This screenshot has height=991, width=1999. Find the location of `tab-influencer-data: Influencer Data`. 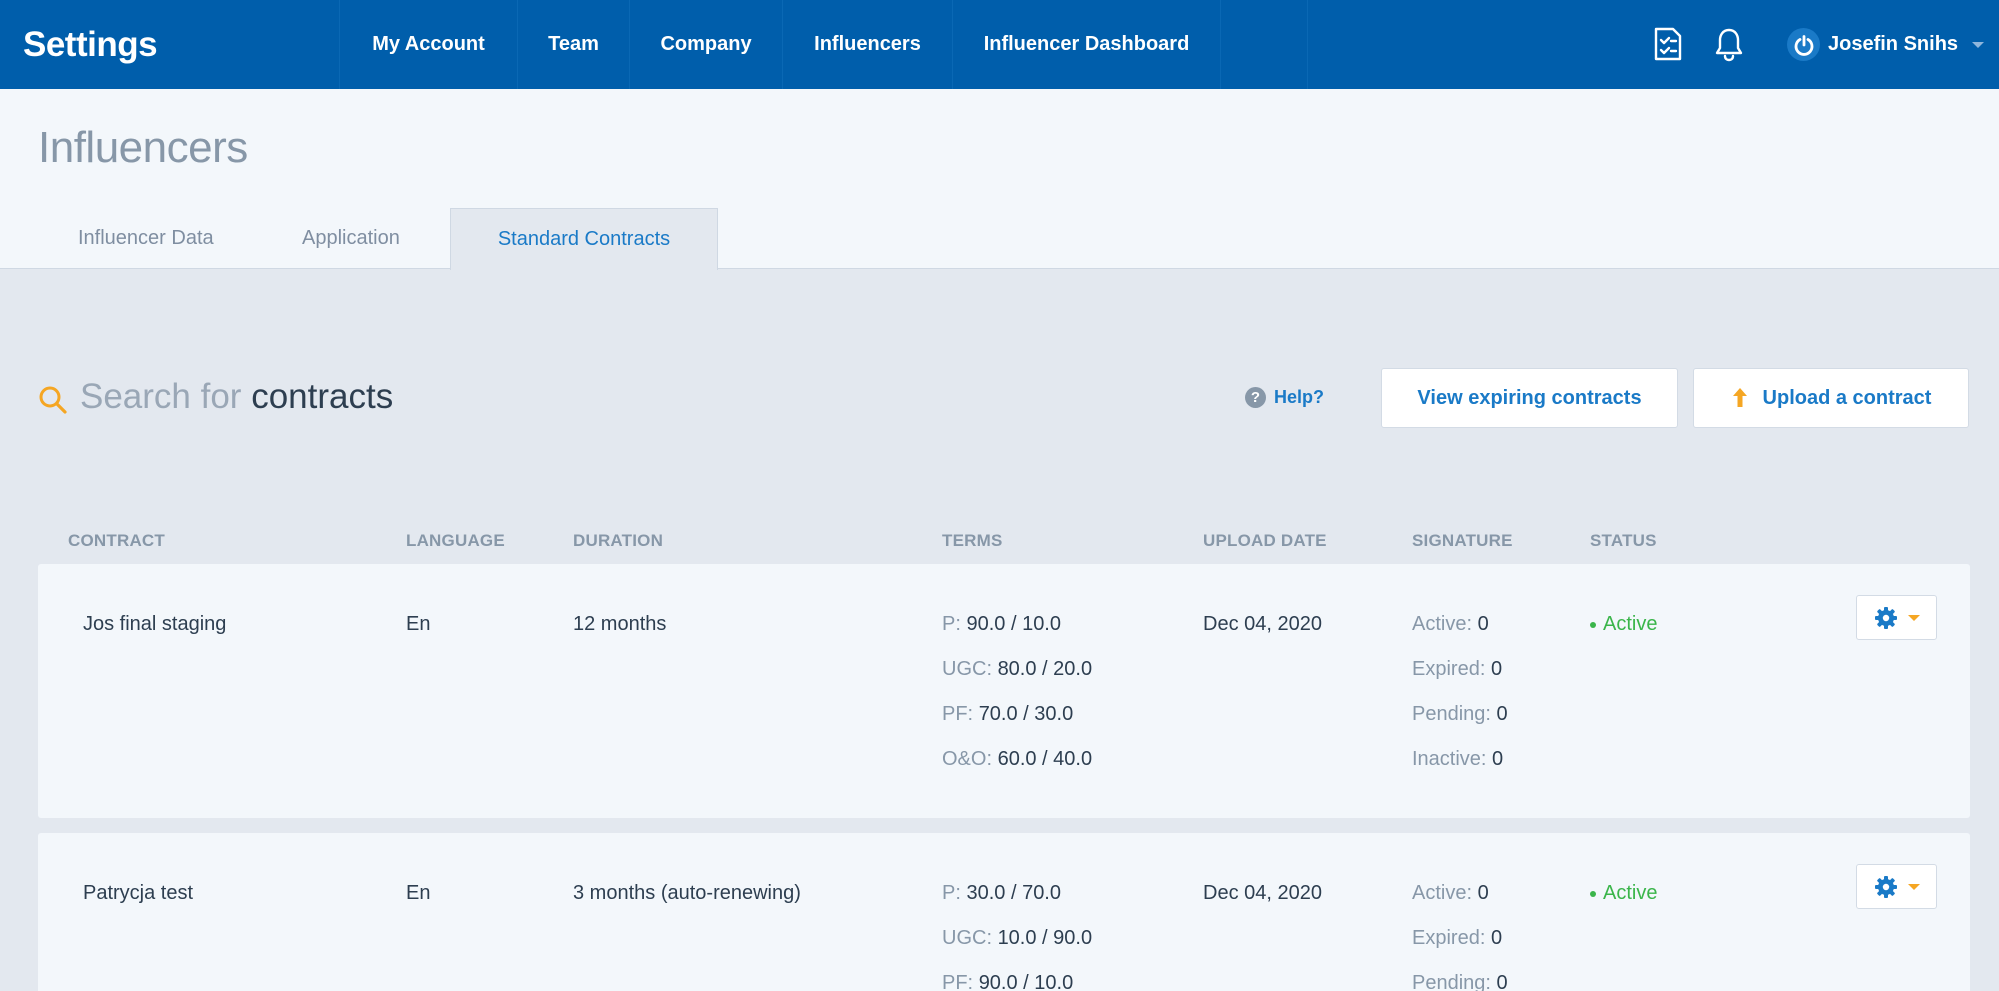

tab-influencer-data: Influencer Data is located at coordinates (146, 238).